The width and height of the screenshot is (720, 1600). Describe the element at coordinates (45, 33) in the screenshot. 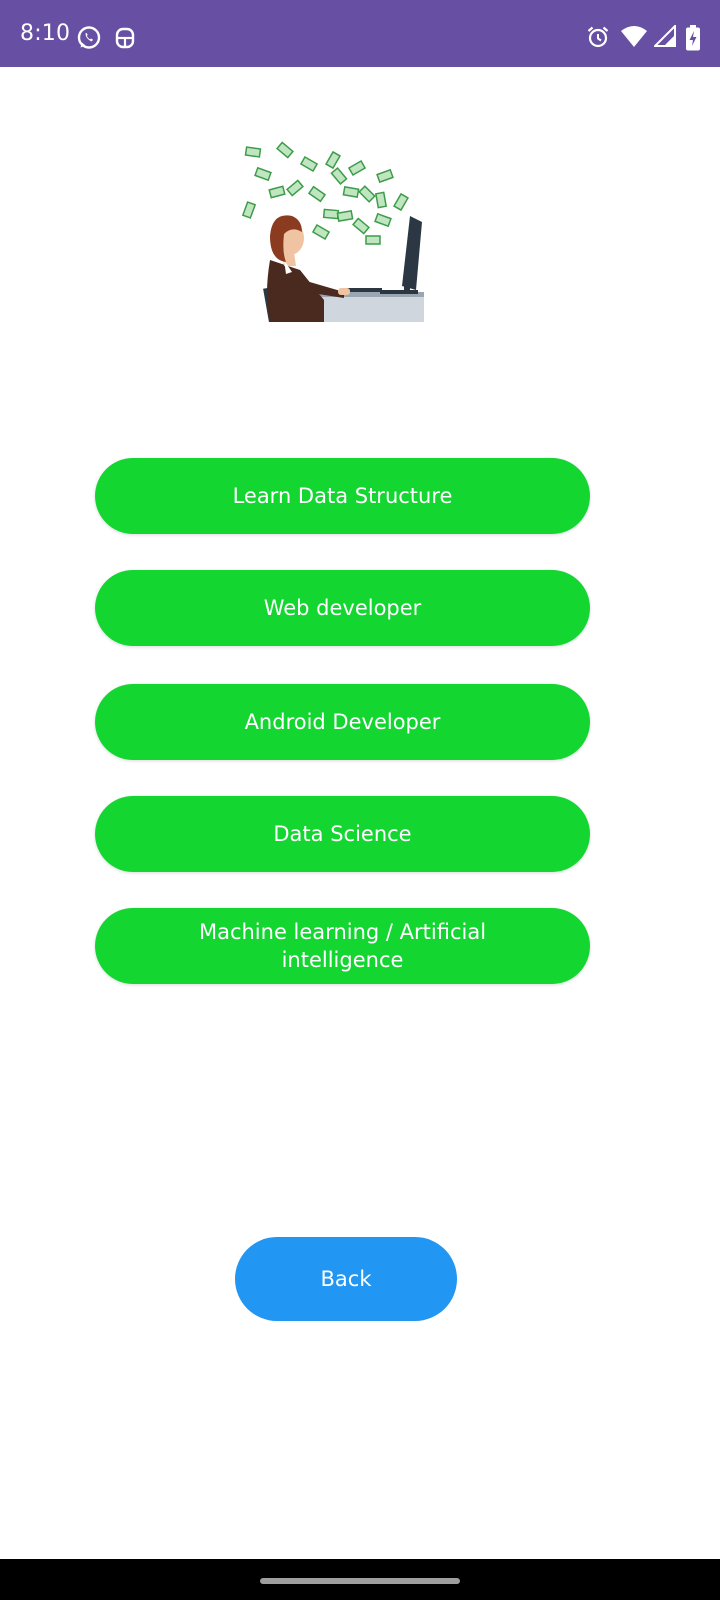

I see `status-time: 8:10` at that location.